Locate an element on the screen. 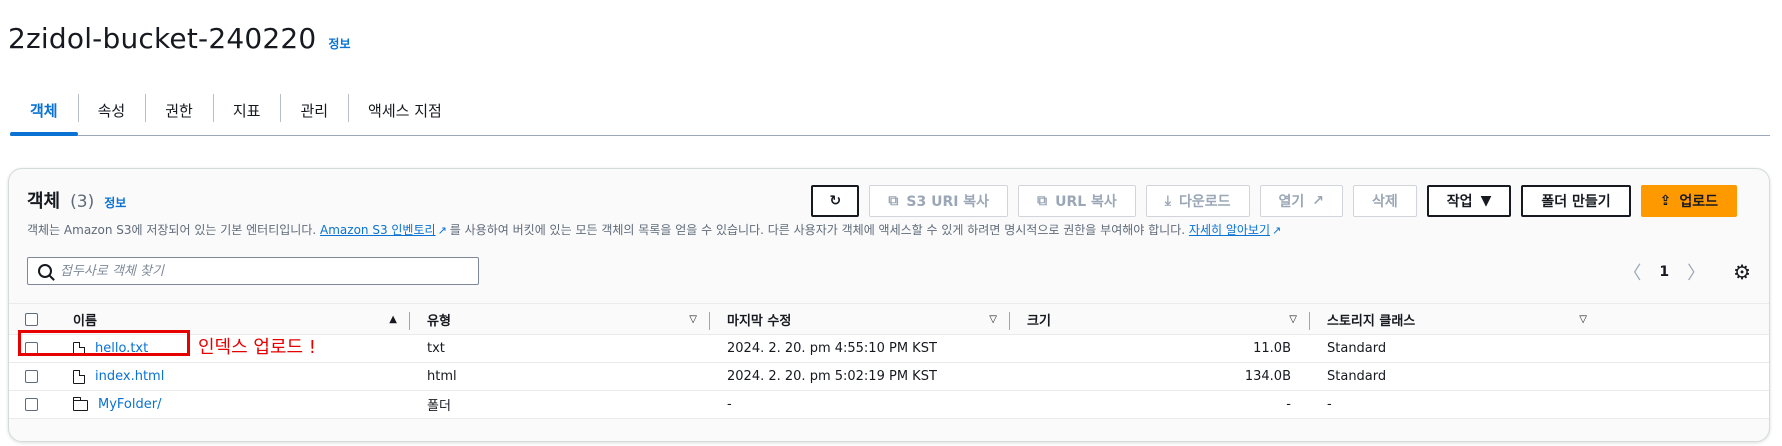 This screenshot has width=1782, height=446. modified-cell: - is located at coordinates (729, 404).